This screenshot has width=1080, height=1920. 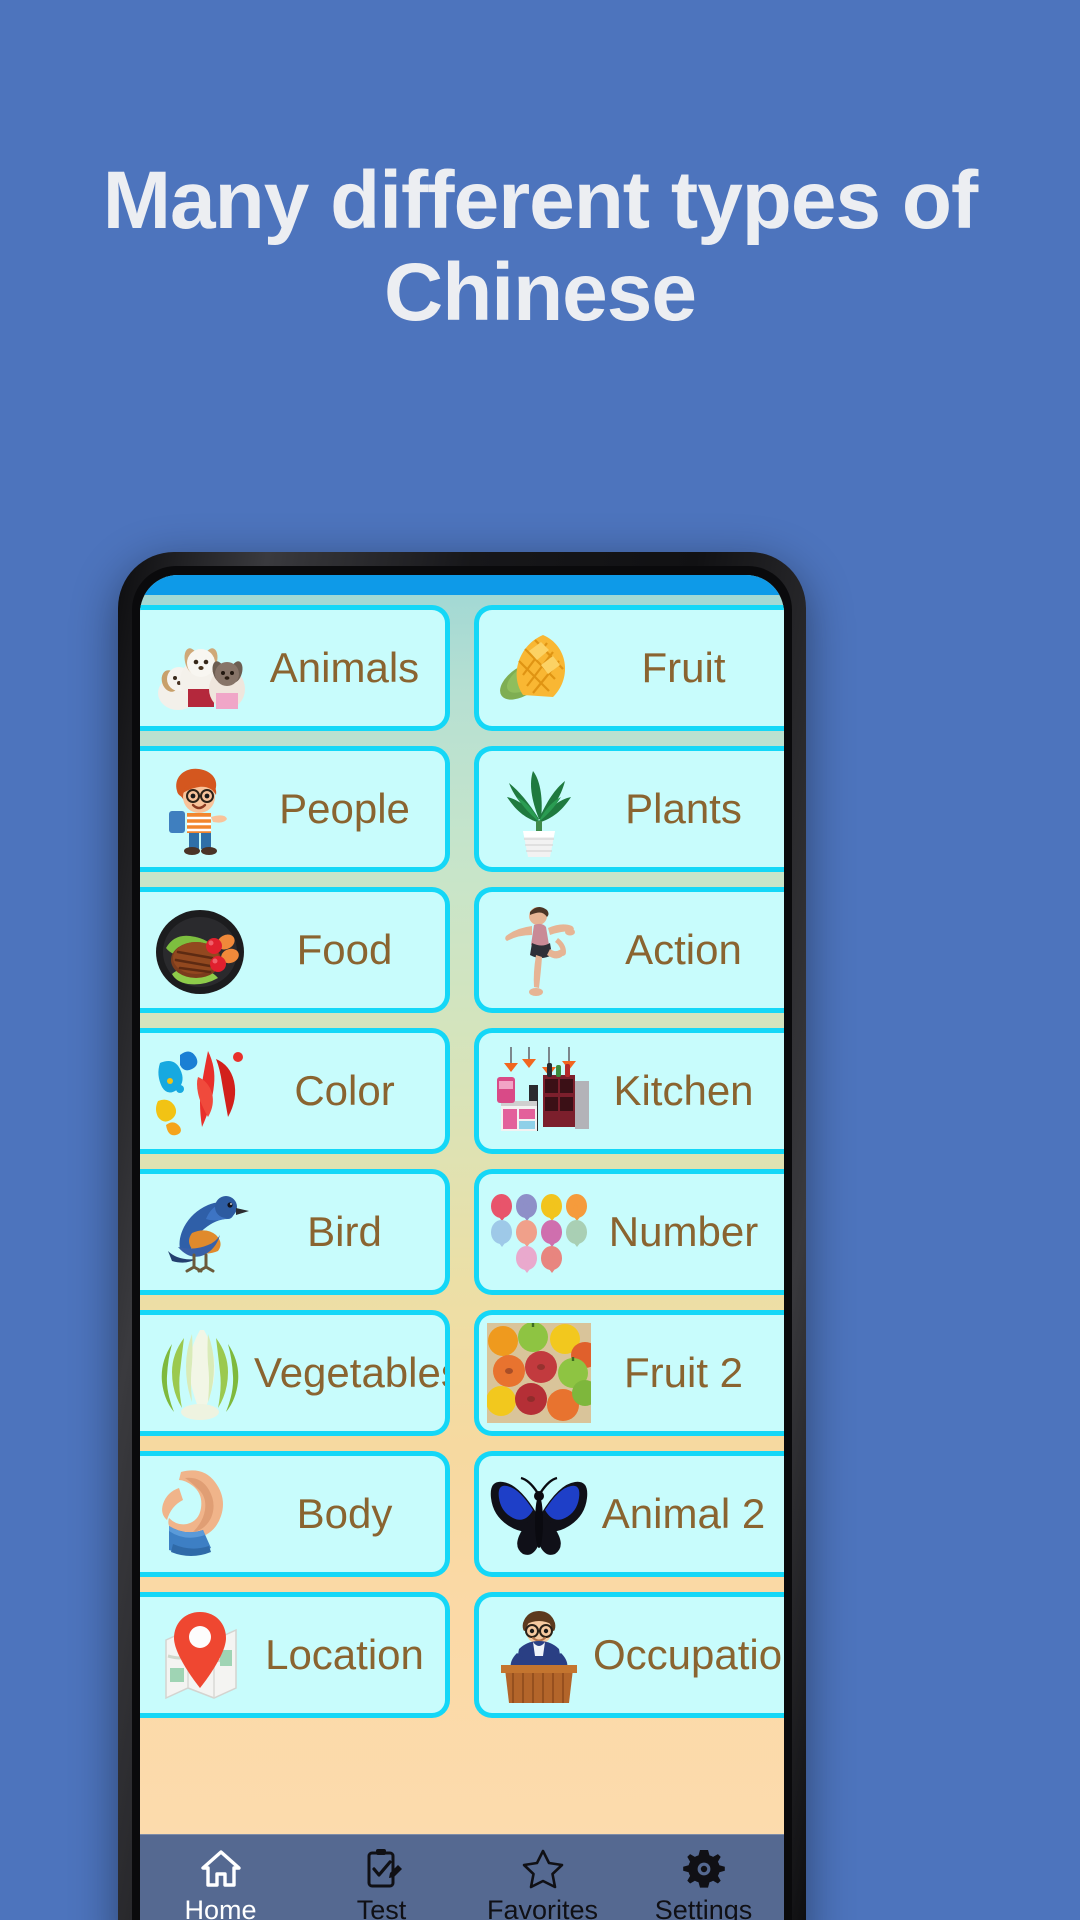 I want to click on paint-splash-icon, so click(x=200, y=1091).